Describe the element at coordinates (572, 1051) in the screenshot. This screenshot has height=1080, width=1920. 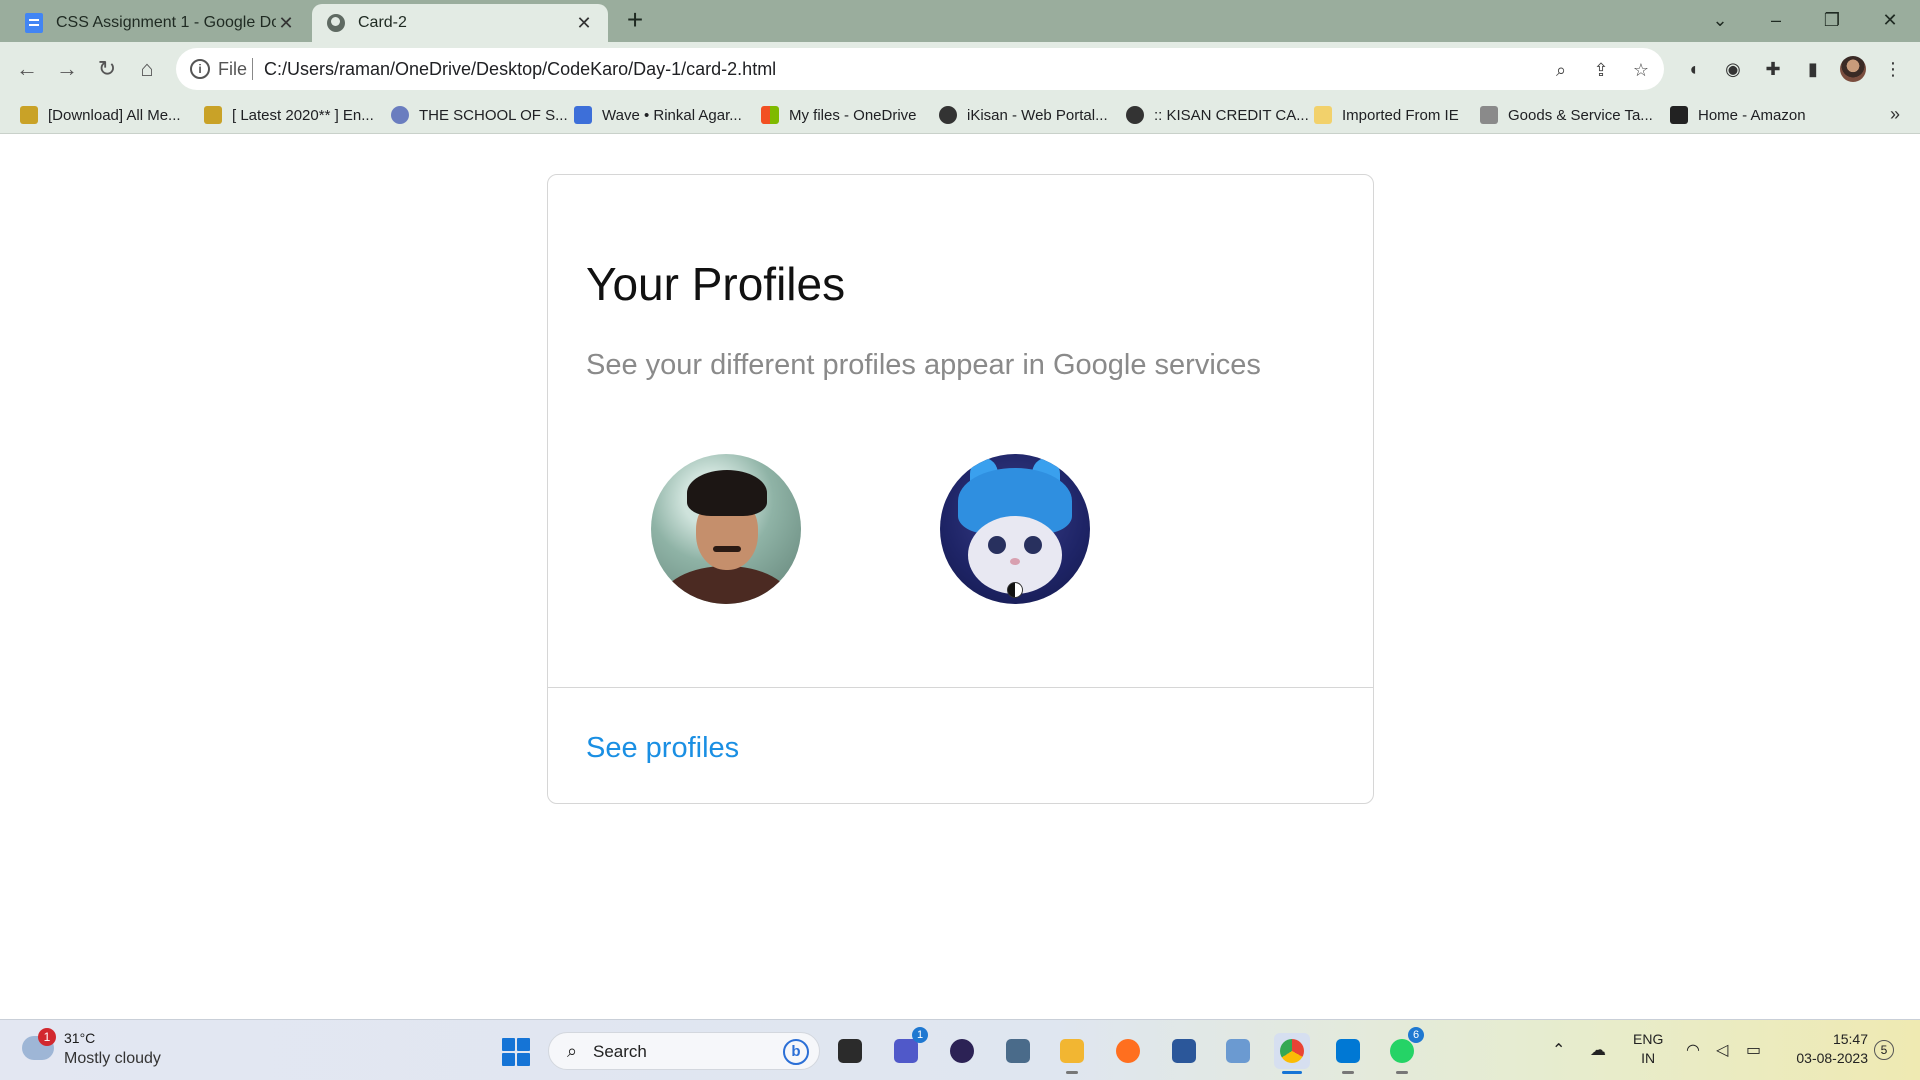
I see `search-icon: ⌕` at that location.